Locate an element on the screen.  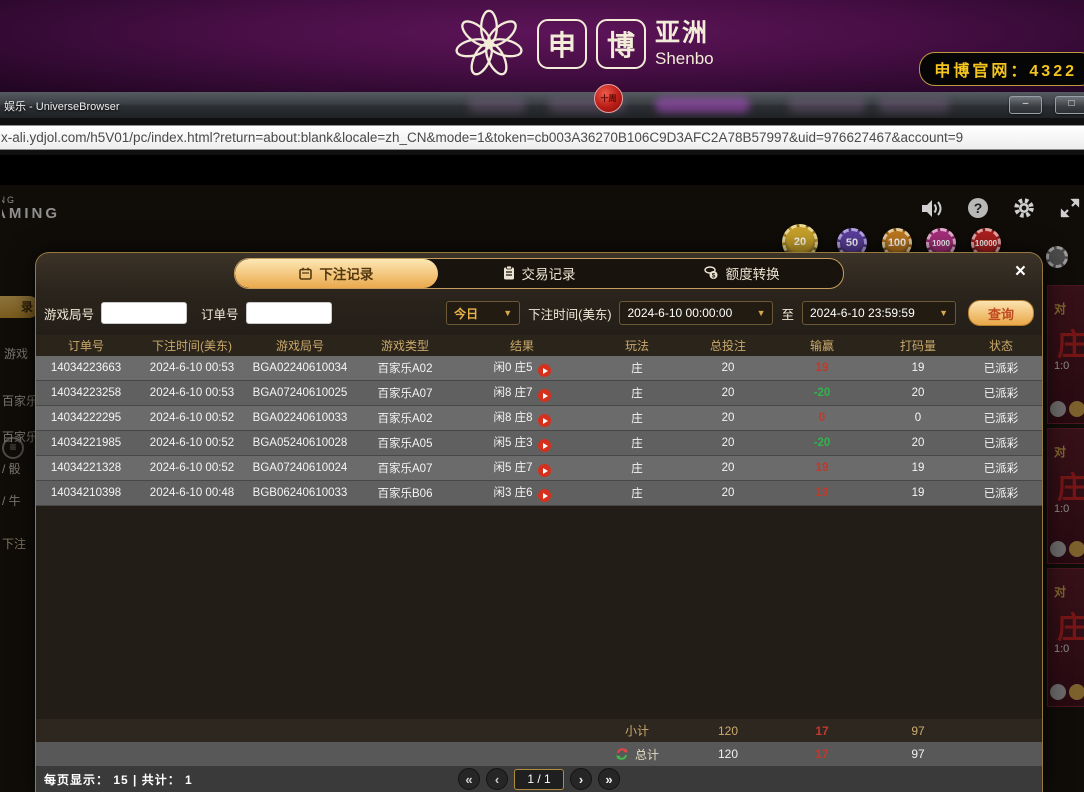
refresh-swap-icon is located at coordinates (622, 754).